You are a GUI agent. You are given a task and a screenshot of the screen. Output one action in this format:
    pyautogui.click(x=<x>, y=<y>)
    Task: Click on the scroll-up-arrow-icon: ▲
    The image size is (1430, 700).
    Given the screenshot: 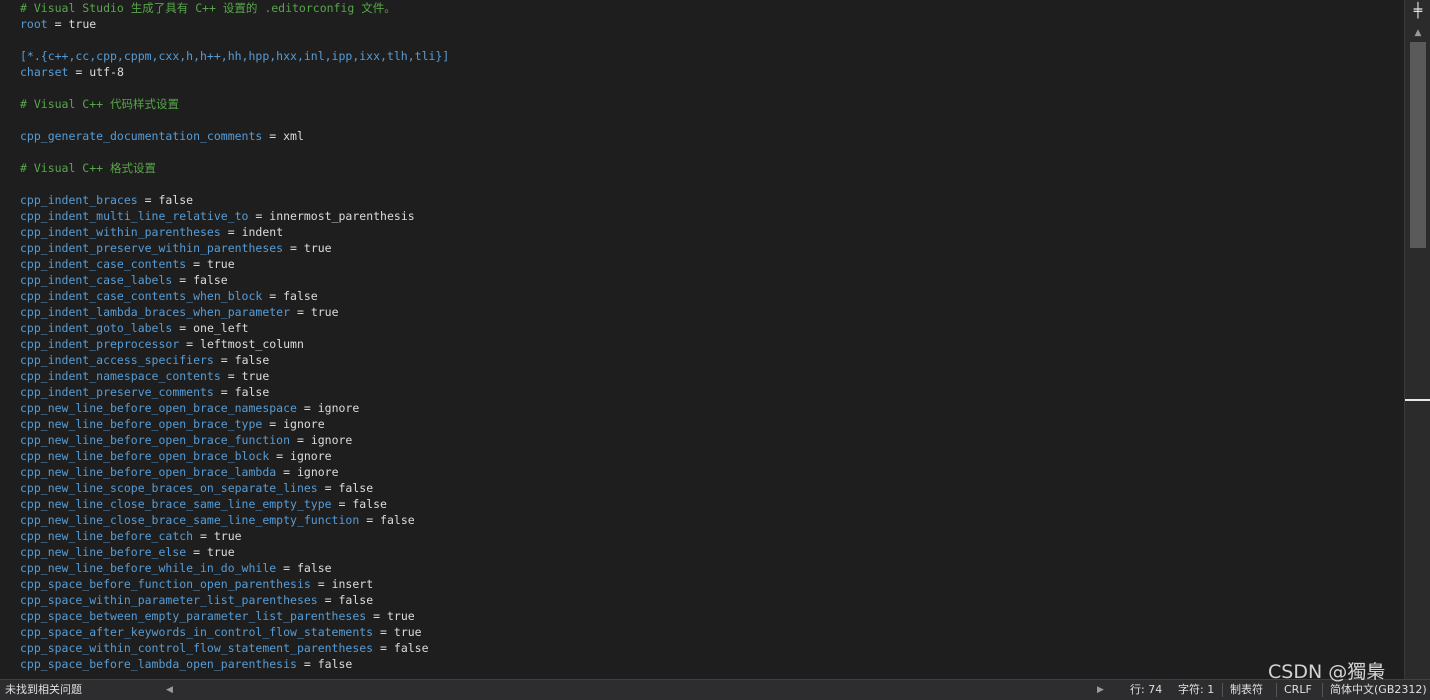 What is the action you would take?
    pyautogui.click(x=1417, y=33)
    